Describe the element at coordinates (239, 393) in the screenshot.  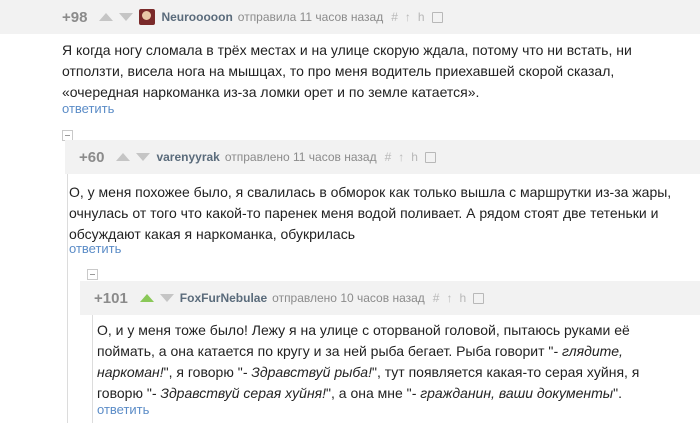
I see `quote-segment: - Здравствуй серая хуйня!` at that location.